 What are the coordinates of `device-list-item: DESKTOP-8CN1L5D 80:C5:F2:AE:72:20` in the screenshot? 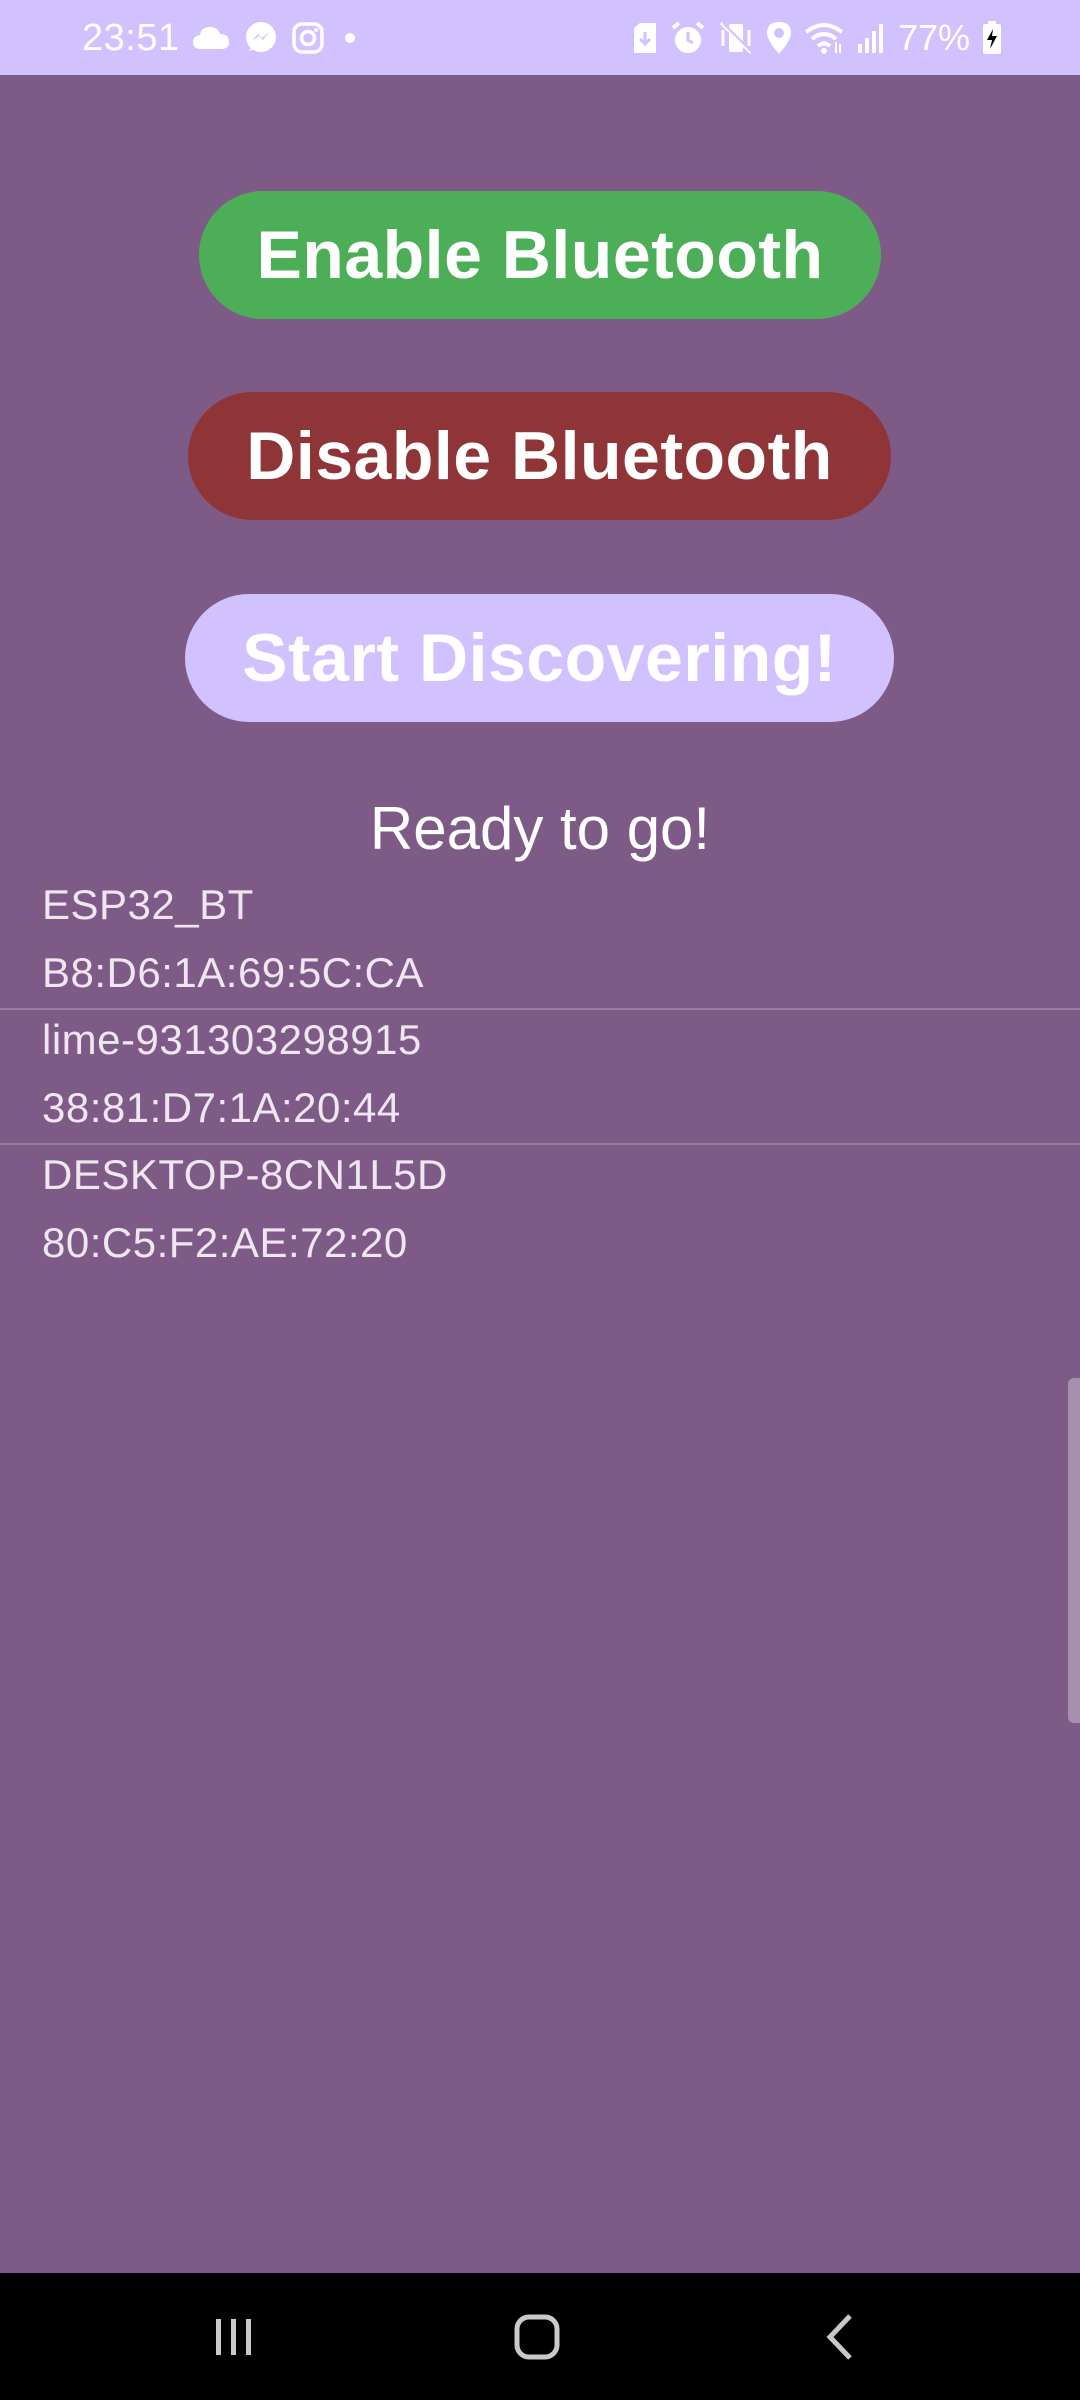 It's located at (540, 1211).